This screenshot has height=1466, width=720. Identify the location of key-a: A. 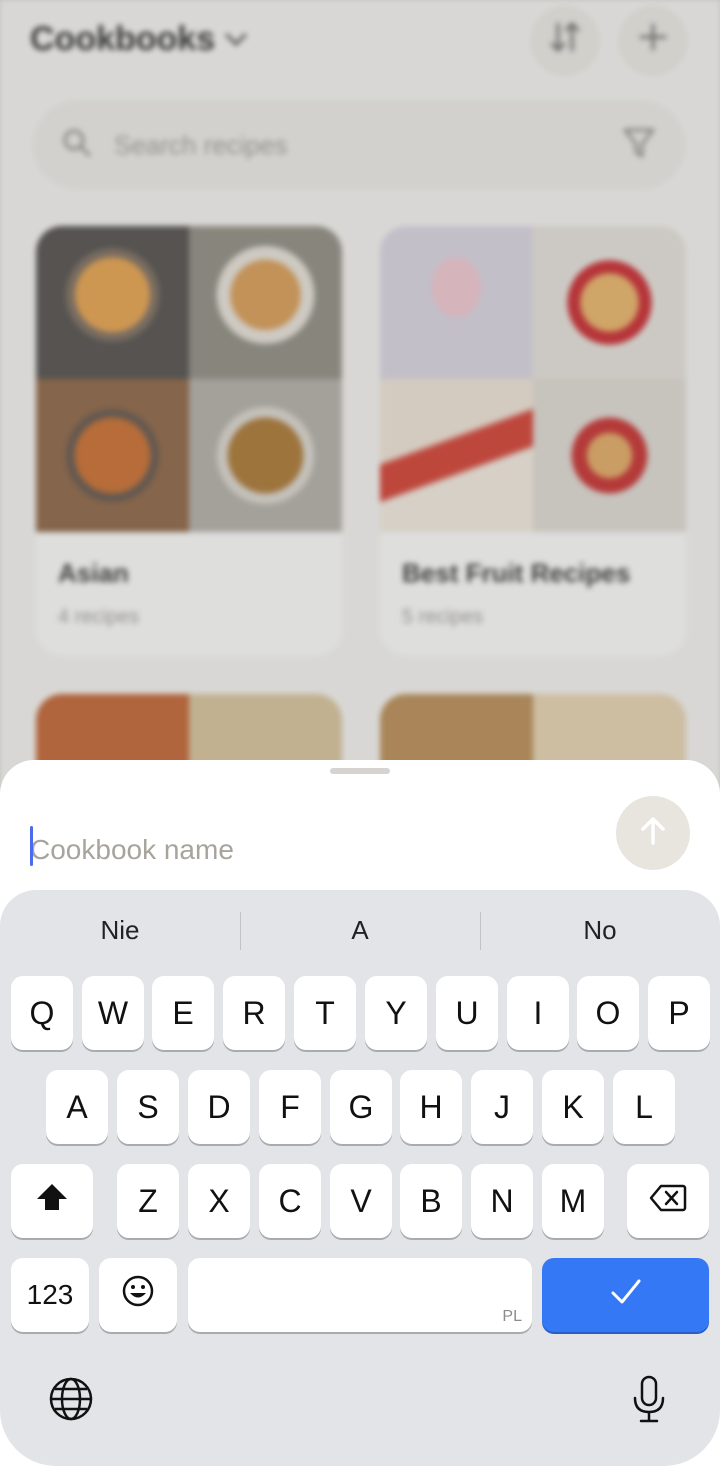
(77, 1107).